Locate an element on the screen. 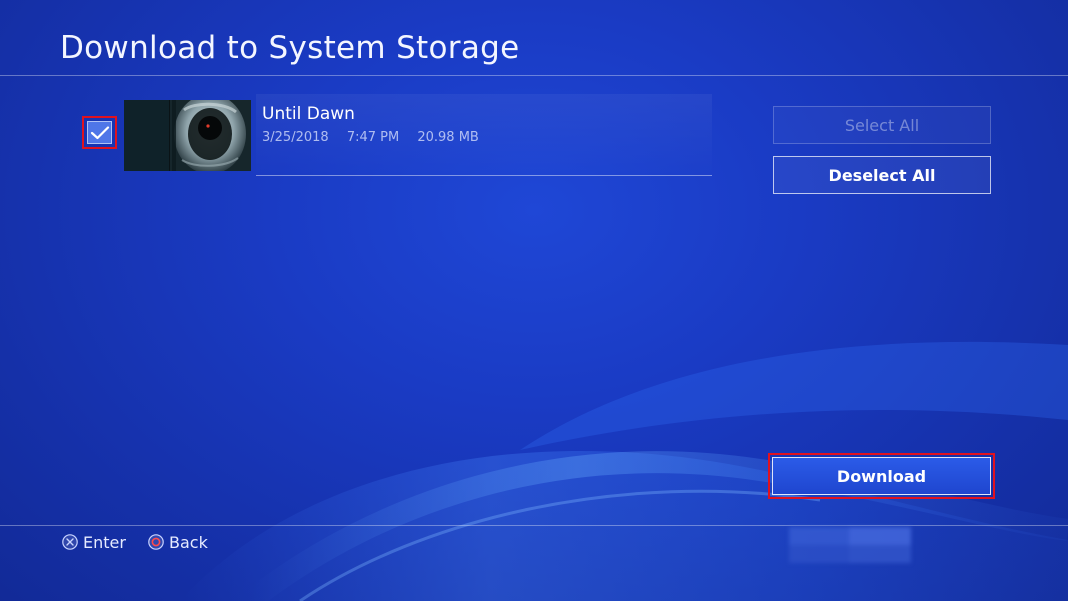 This screenshot has width=1068, height=601. deselect-all-button: Deselect All is located at coordinates (882, 175).